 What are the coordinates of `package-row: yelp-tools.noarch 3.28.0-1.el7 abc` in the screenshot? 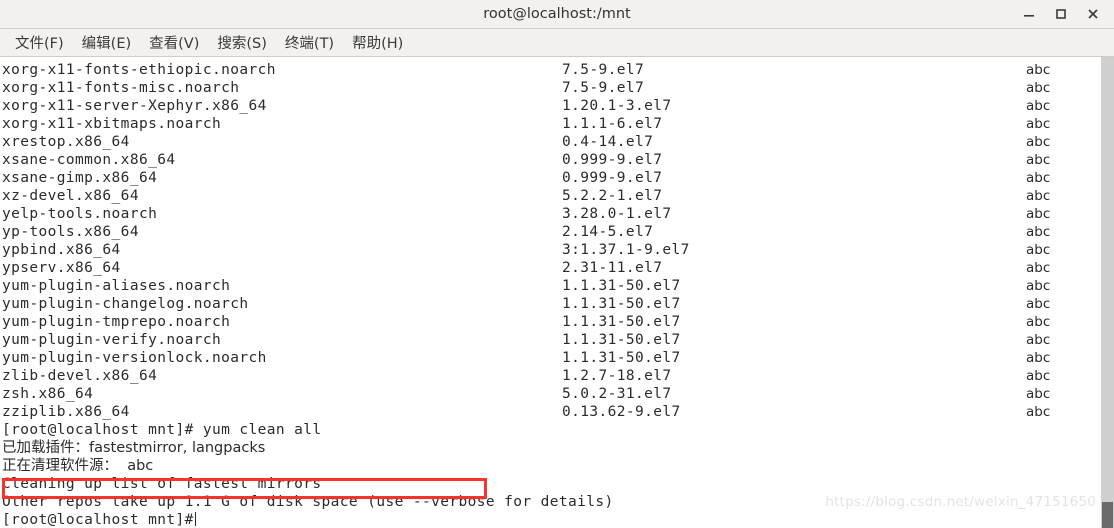 It's located at (550, 214).